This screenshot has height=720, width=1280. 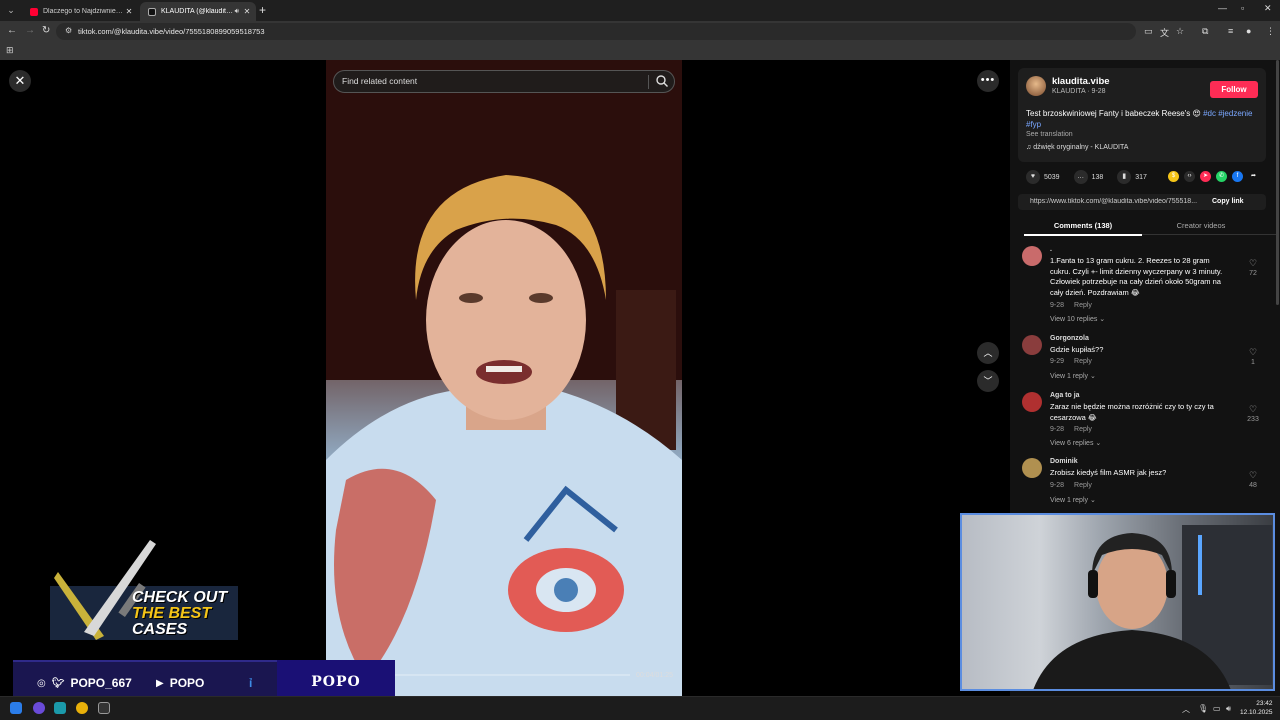 I want to click on like-stat: ♥ 5039, so click(x=1043, y=177).